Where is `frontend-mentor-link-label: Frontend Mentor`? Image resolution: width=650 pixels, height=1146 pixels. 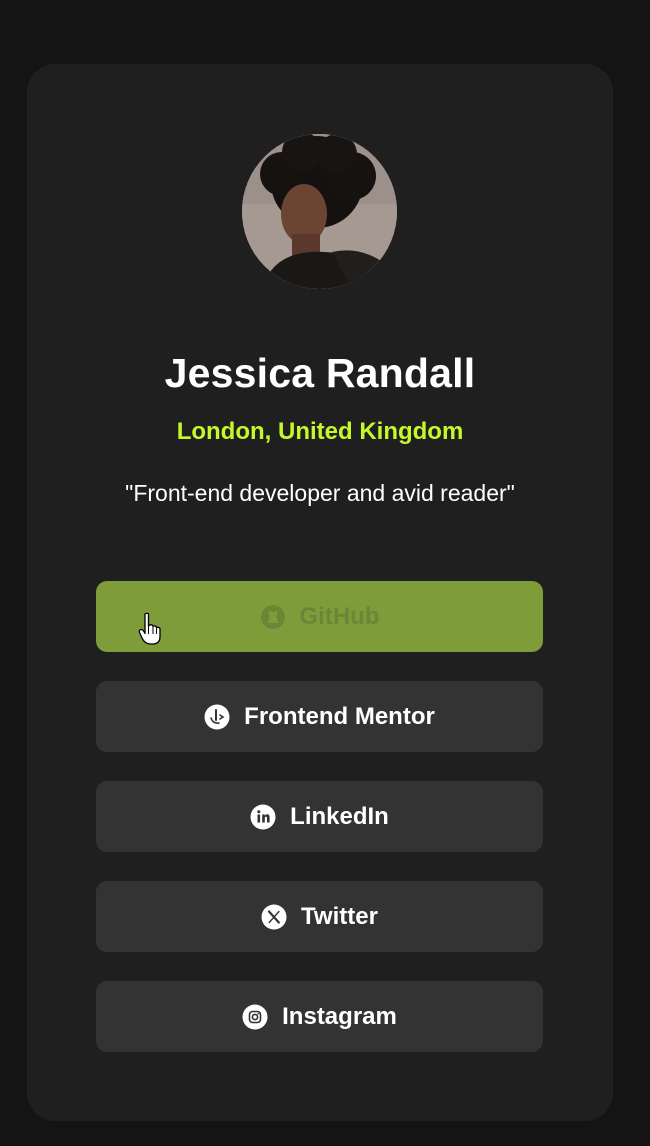 frontend-mentor-link-label: Frontend Mentor is located at coordinates (339, 716).